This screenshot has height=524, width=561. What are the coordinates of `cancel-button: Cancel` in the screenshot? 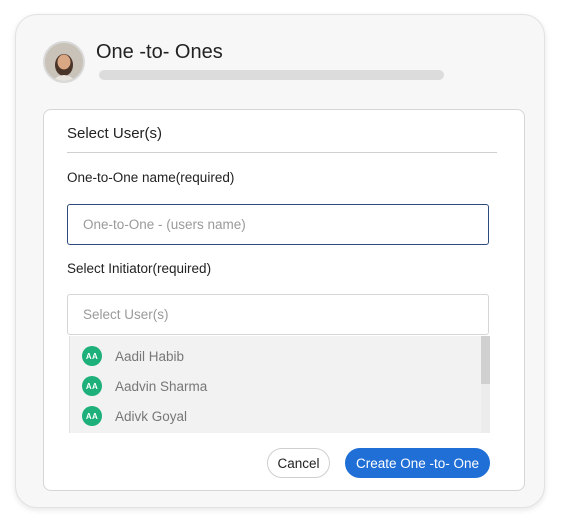 It's located at (298, 463).